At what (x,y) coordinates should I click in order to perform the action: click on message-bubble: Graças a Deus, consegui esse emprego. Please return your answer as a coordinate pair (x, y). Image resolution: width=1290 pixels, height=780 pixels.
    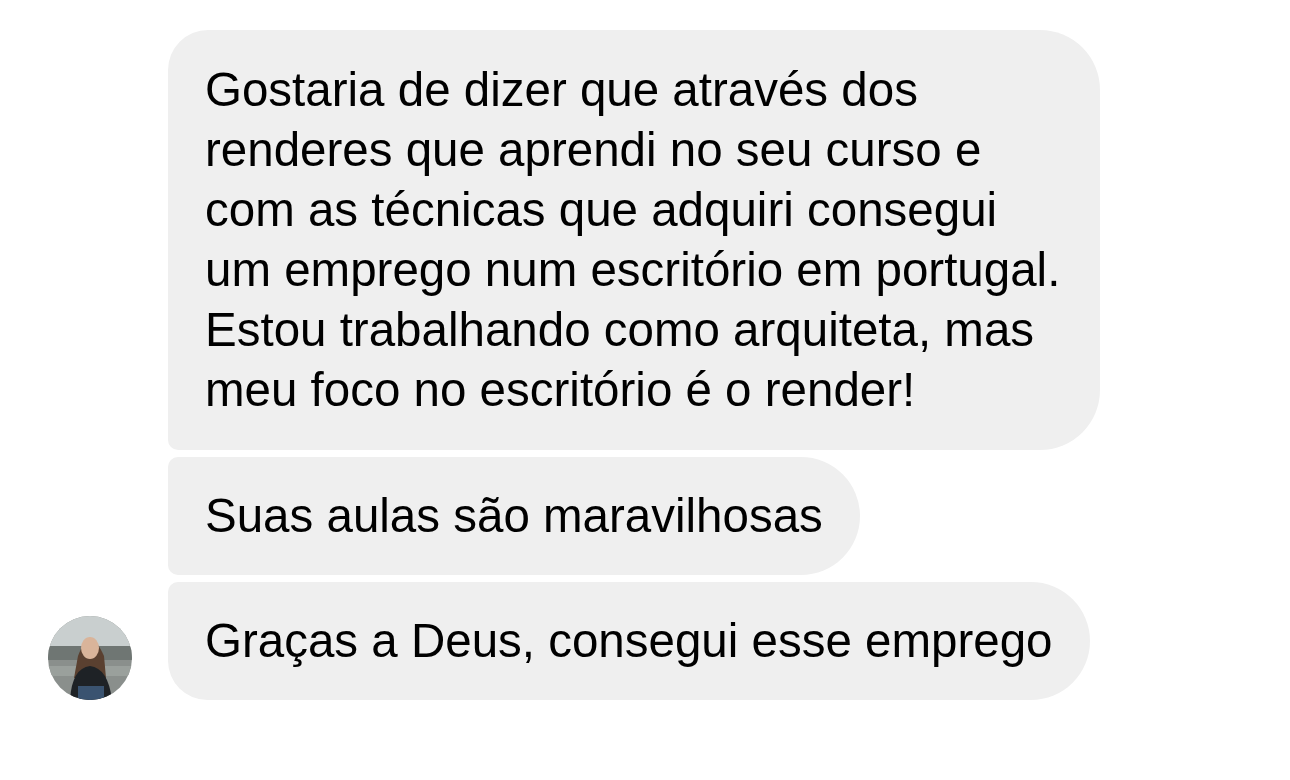
    Looking at the image, I should click on (629, 641).